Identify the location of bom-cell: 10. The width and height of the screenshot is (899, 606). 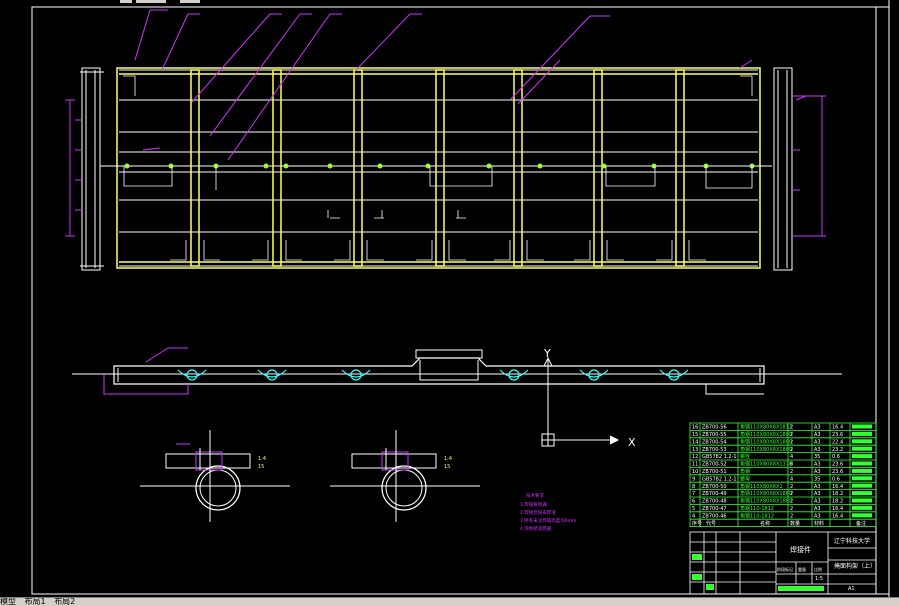
(695, 472).